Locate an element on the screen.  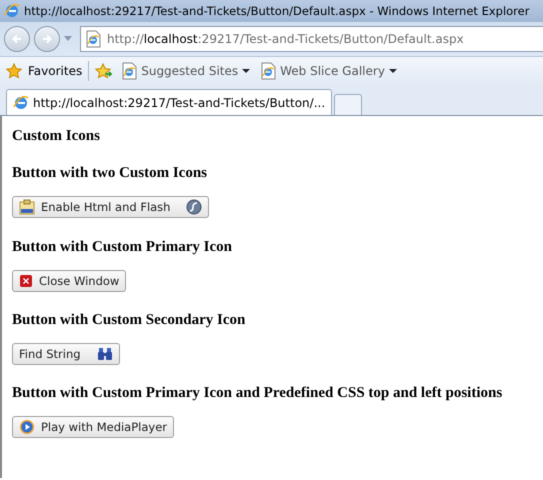
star-icon is located at coordinates (14, 71).